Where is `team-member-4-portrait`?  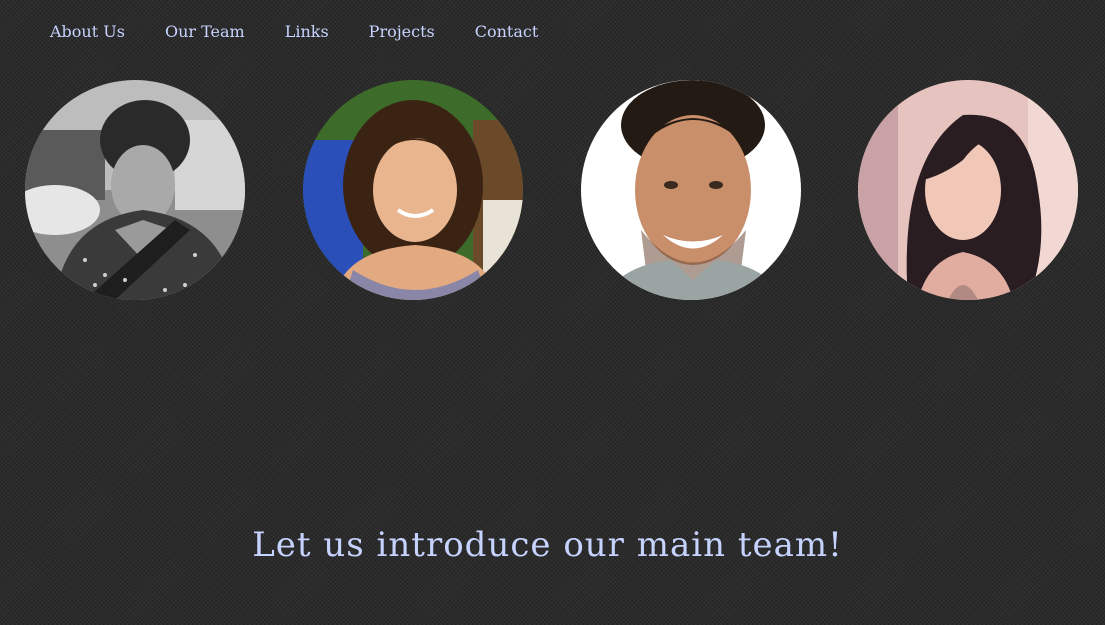
team-member-4-portrait is located at coordinates (968, 190).